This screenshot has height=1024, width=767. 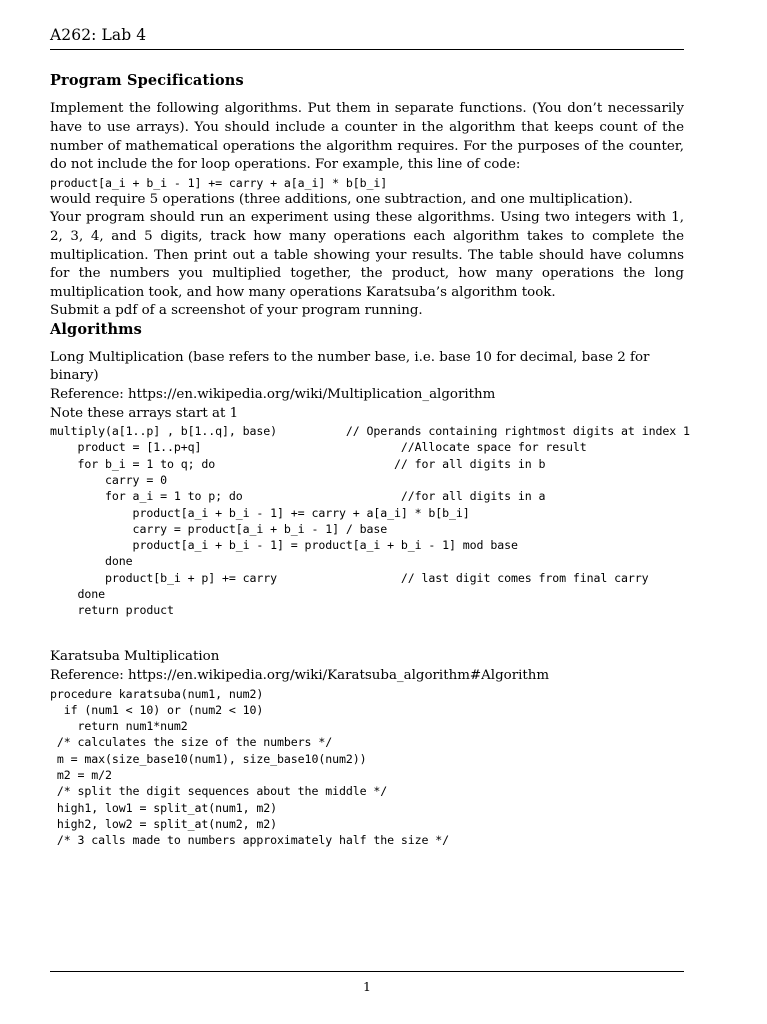 What do you see at coordinates (98, 35) in the screenshot?
I see `running-header-title: A262: Lab 4` at bounding box center [98, 35].